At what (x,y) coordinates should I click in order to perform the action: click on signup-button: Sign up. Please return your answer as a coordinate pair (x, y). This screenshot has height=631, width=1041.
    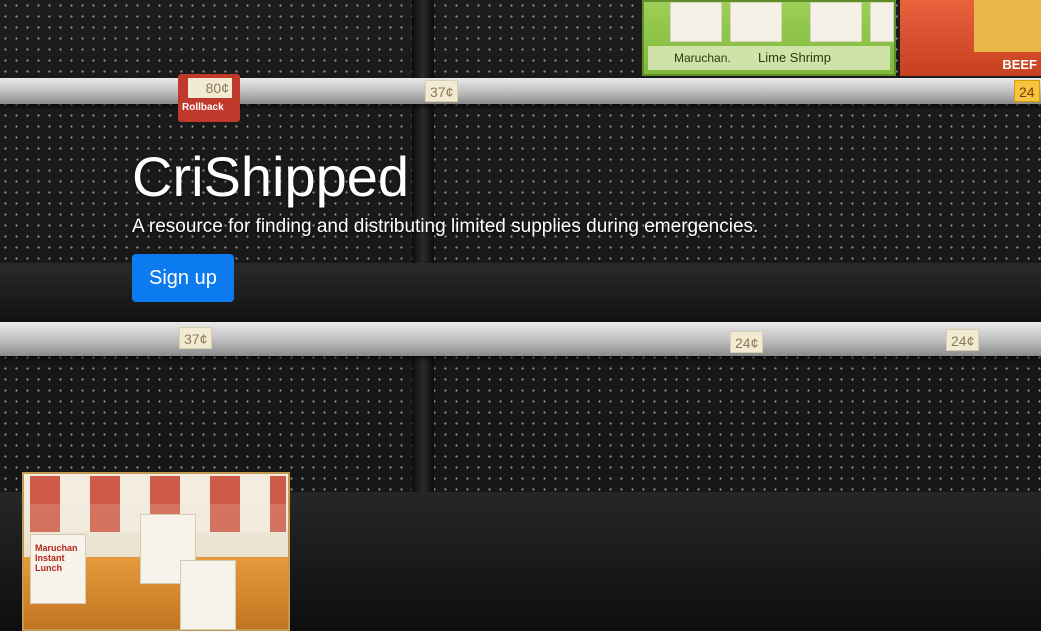
    Looking at the image, I should click on (183, 278).